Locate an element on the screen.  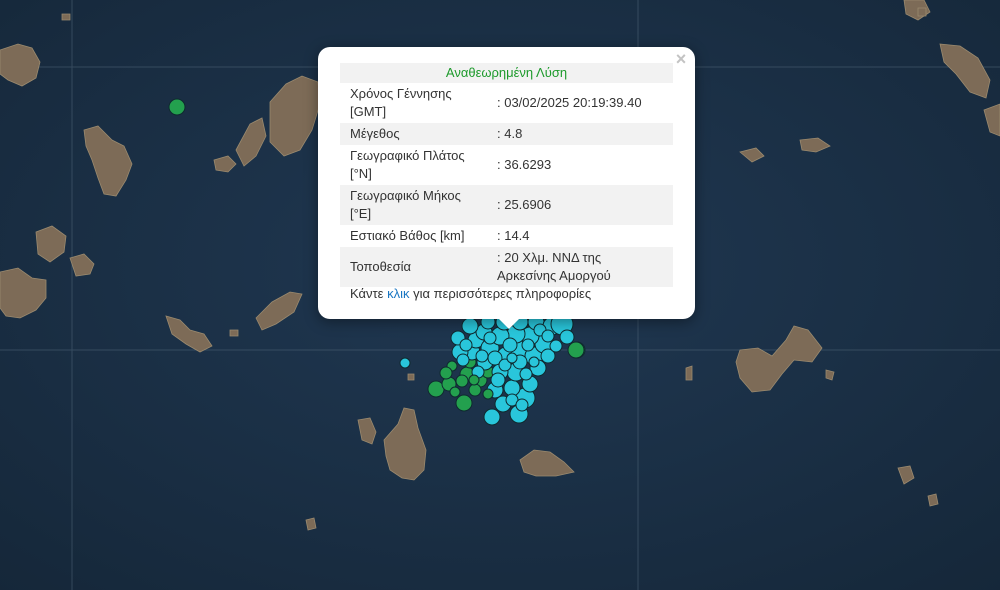
longitude-label: Γεωγραφικό Μήκος [°E] is located at coordinates (413, 205).